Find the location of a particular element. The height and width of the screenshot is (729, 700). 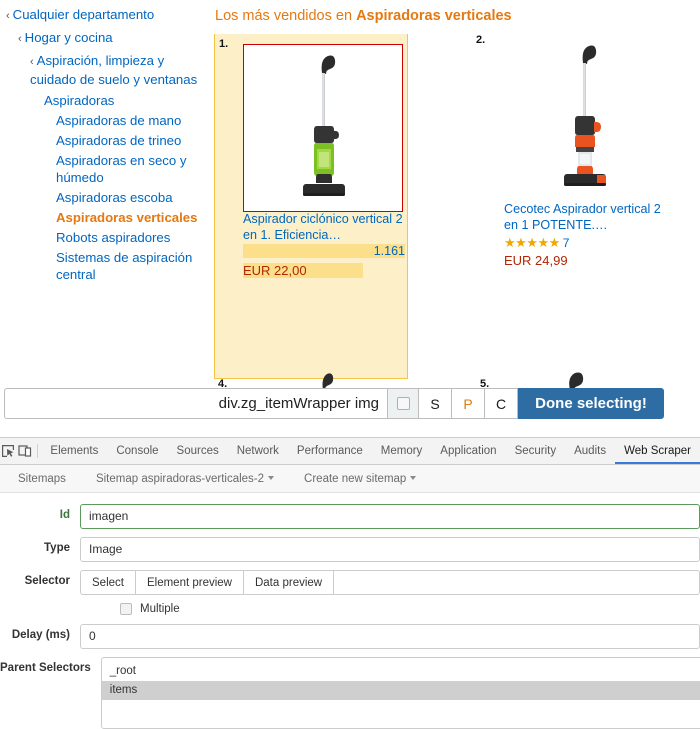

form-row-type: Type Image is located at coordinates (350, 549).